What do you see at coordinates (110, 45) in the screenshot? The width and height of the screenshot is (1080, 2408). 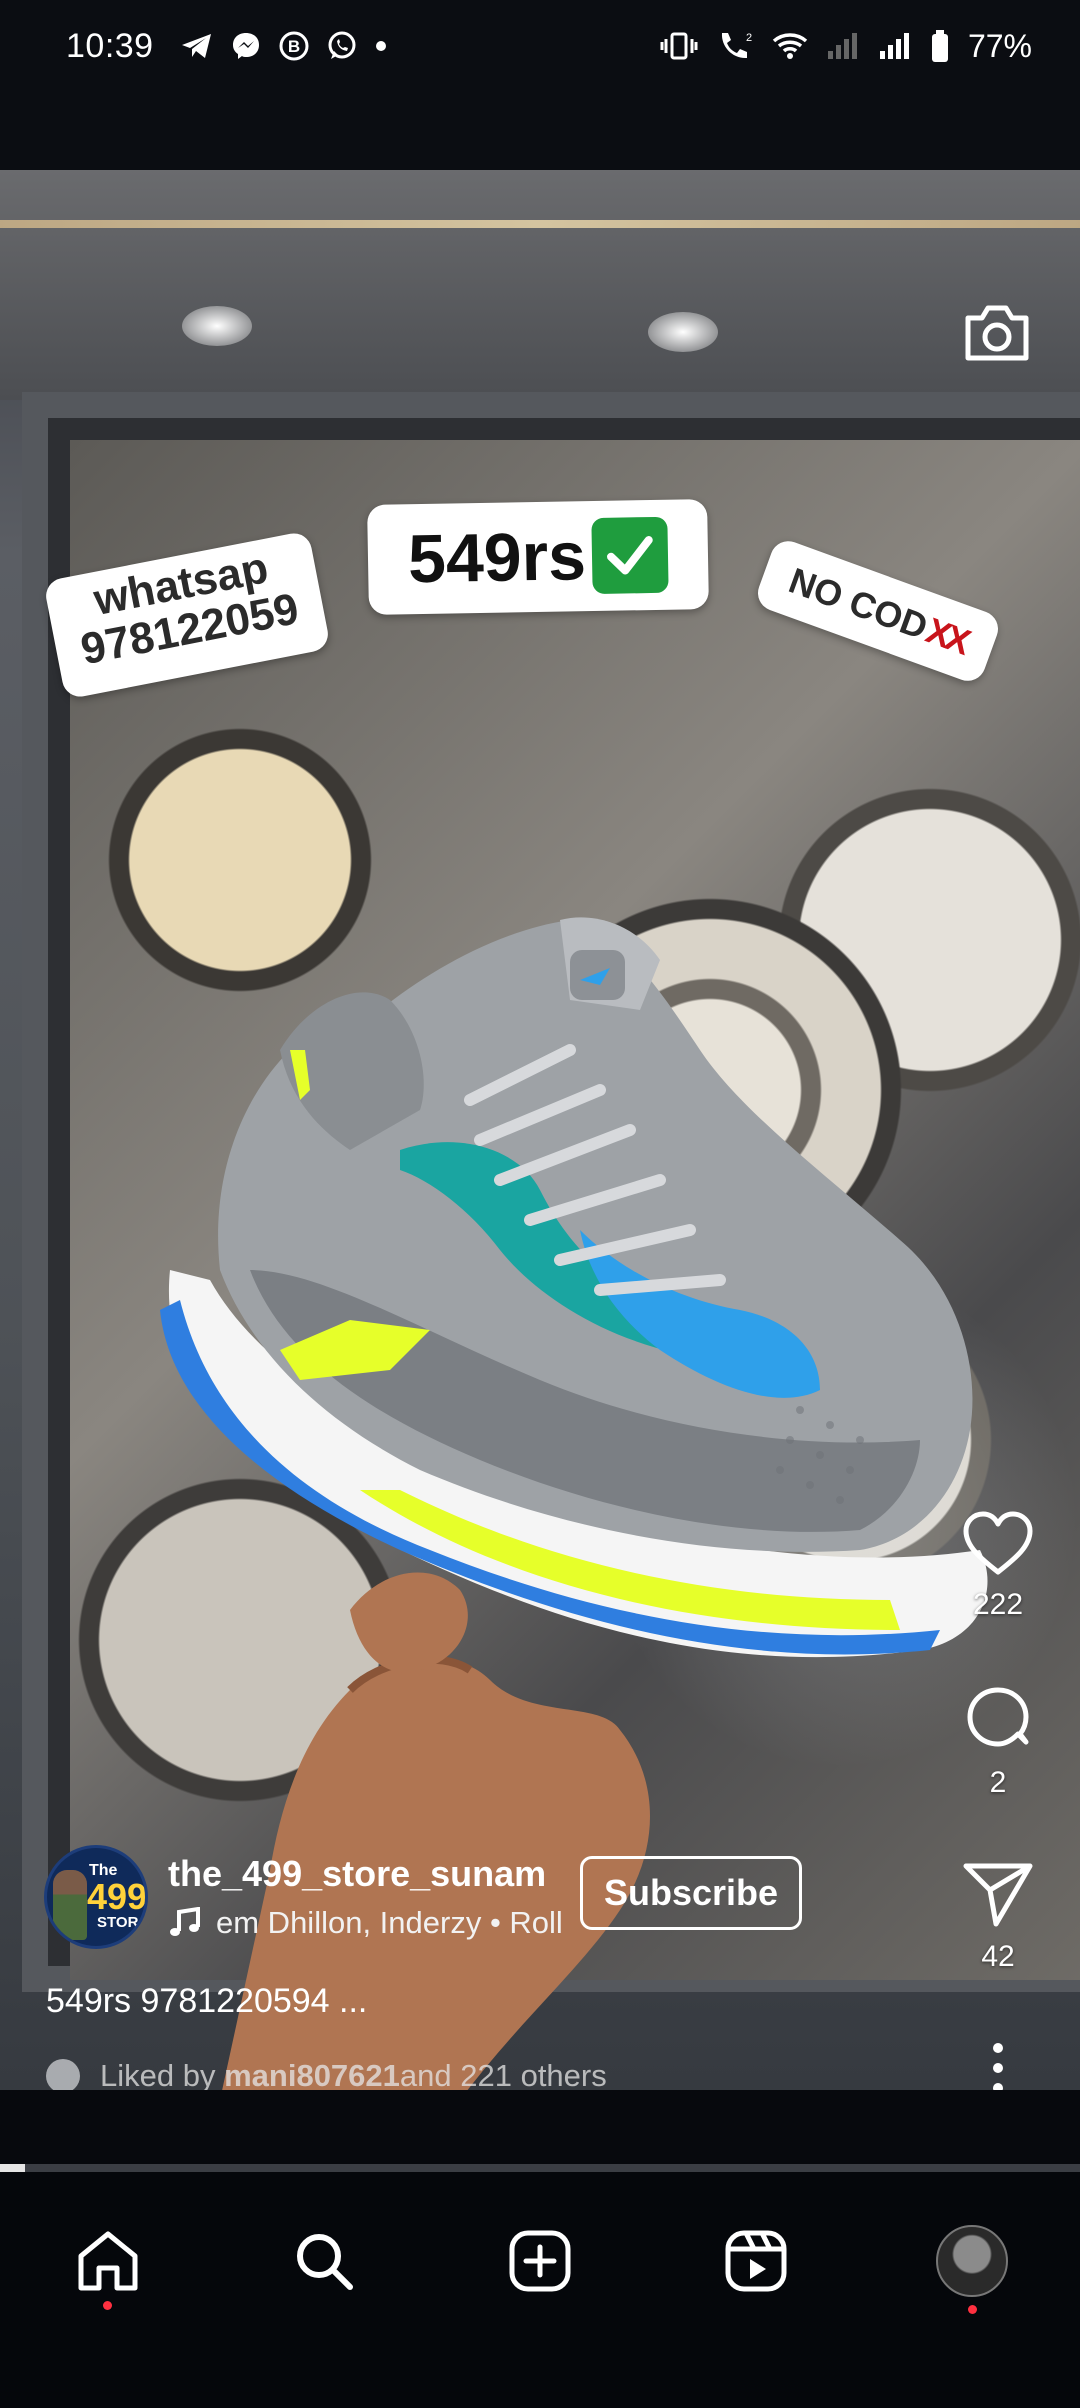 I see `status-time: 10:39` at bounding box center [110, 45].